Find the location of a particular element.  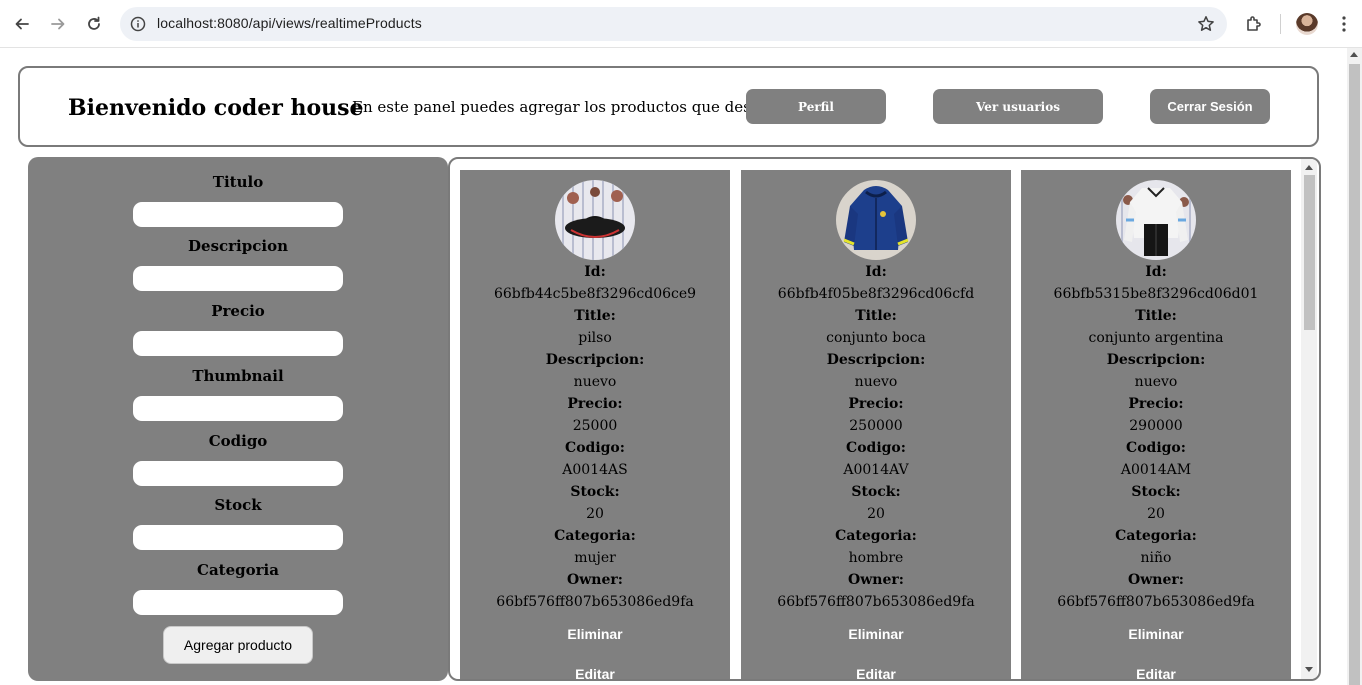

bookmark-star-icon is located at coordinates (1206, 24).